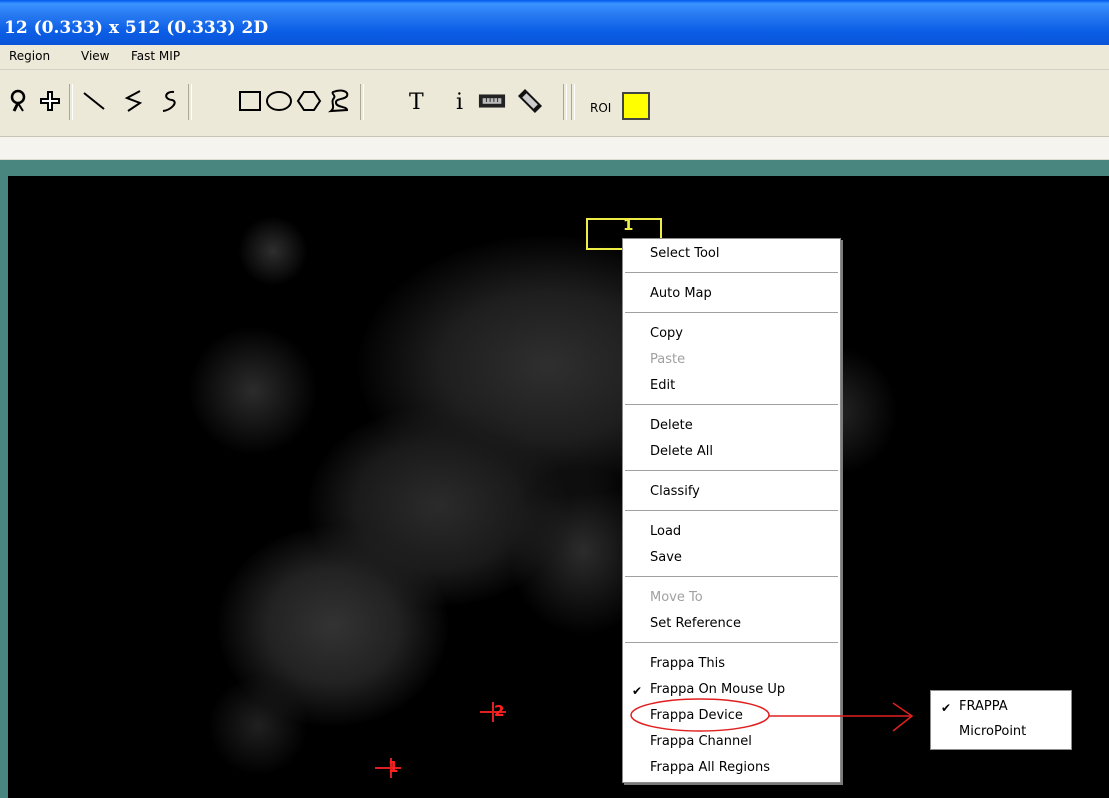  I want to click on annotation-overlay, so click(772, 715).